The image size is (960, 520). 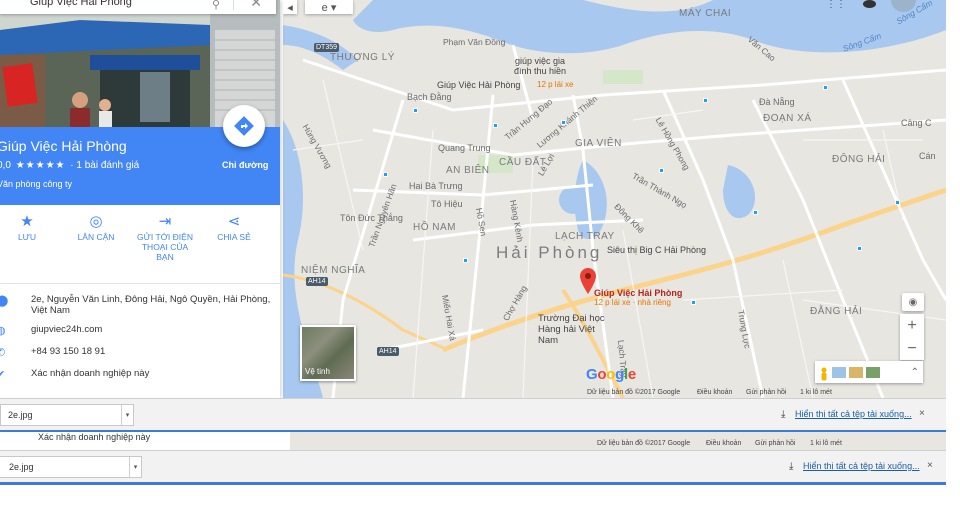 I want to click on download-icon: ⤓, so click(x=783, y=414).